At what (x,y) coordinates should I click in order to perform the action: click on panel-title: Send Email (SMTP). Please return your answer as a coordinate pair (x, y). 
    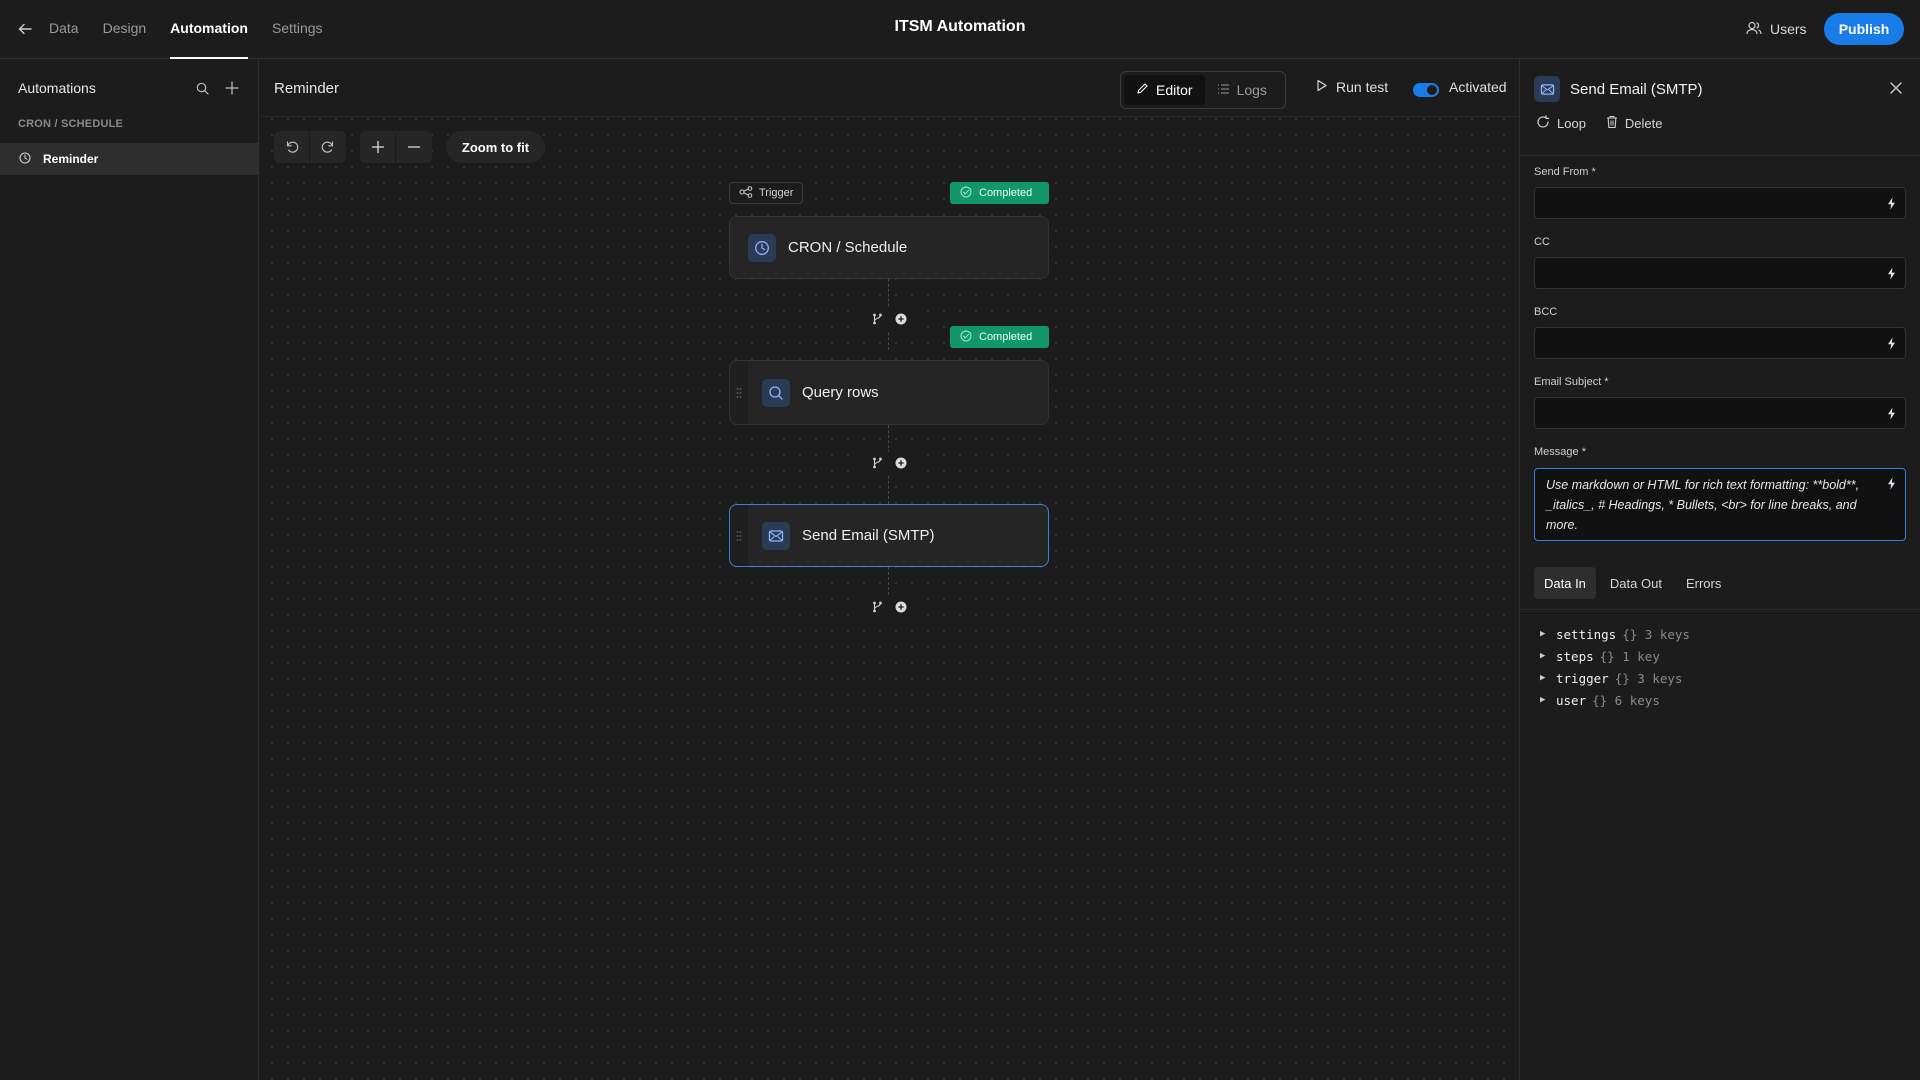
    Looking at the image, I should click on (1636, 89).